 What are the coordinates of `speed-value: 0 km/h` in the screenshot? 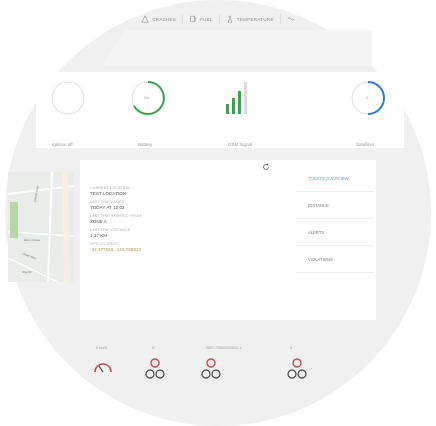 It's located at (101, 348).